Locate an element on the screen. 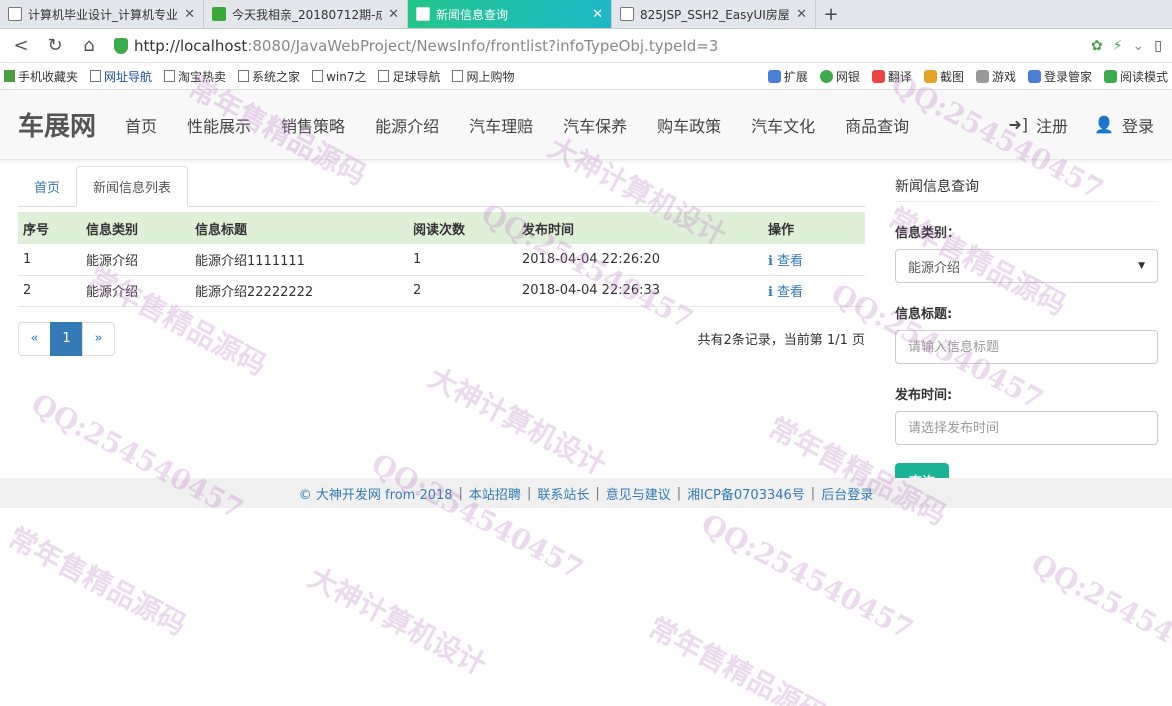 This screenshot has height=706, width=1172. col-header-title: 信息标题 is located at coordinates (299, 228).